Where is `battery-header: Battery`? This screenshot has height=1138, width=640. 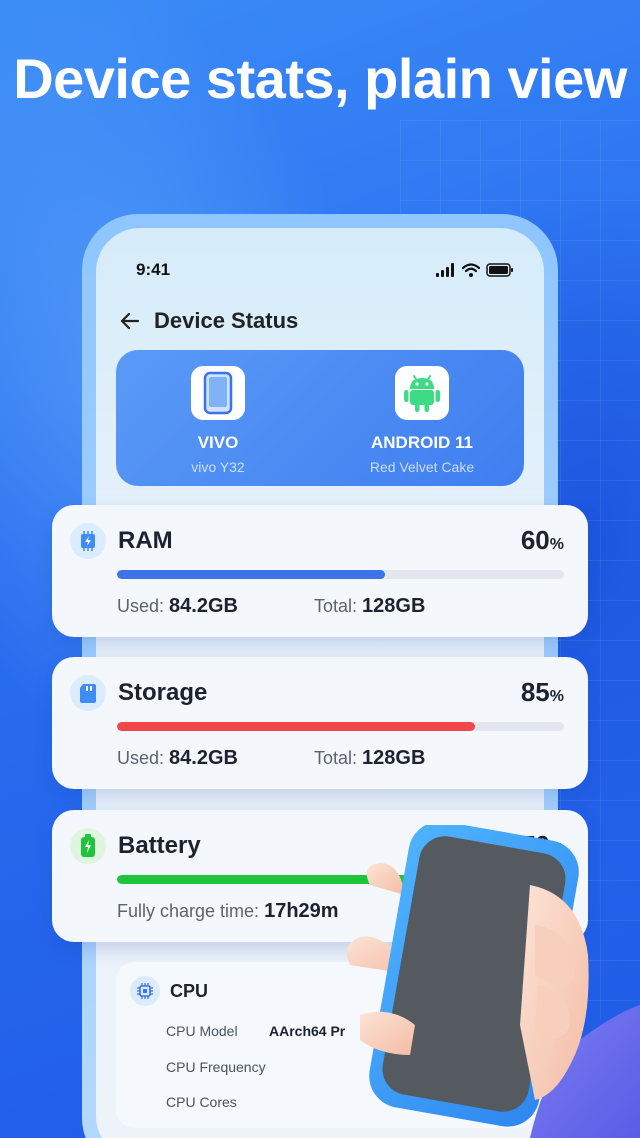 battery-header: Battery is located at coordinates (135, 846).